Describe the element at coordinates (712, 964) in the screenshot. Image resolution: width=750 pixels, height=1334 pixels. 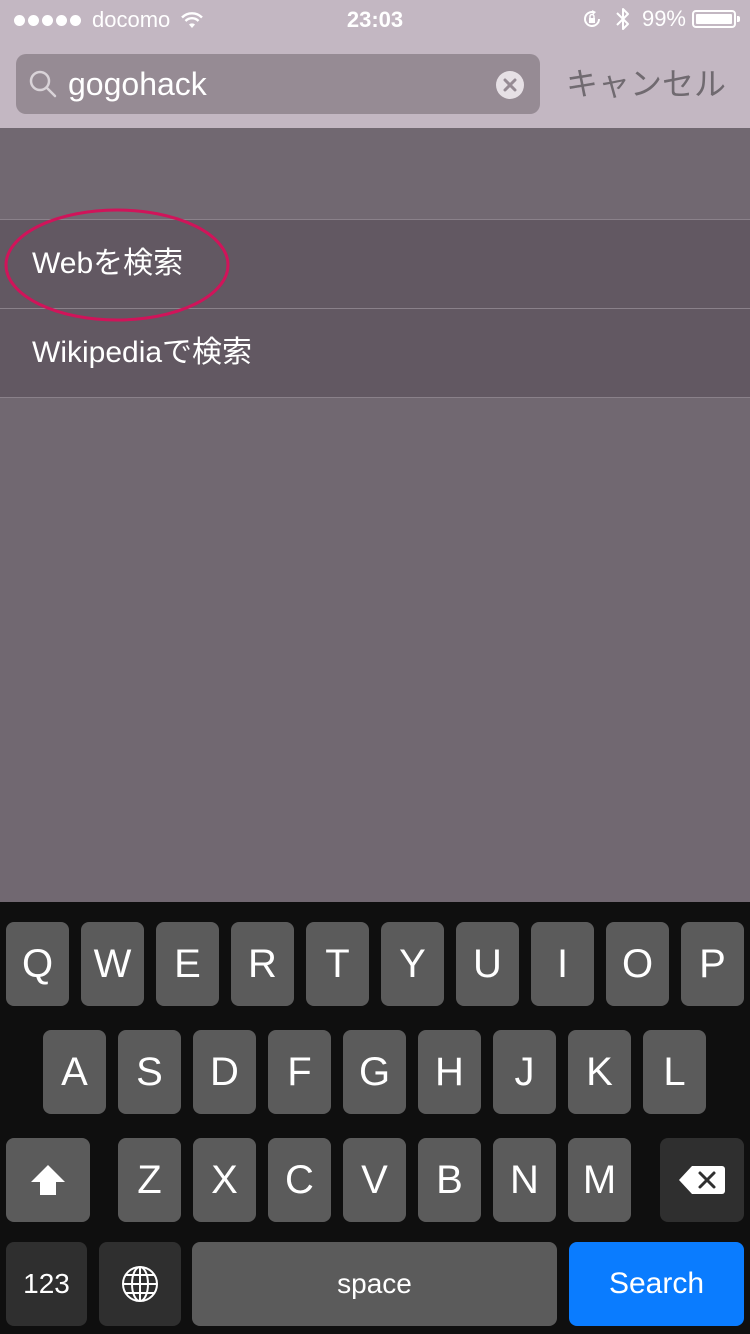
I see `key-p: P` at that location.